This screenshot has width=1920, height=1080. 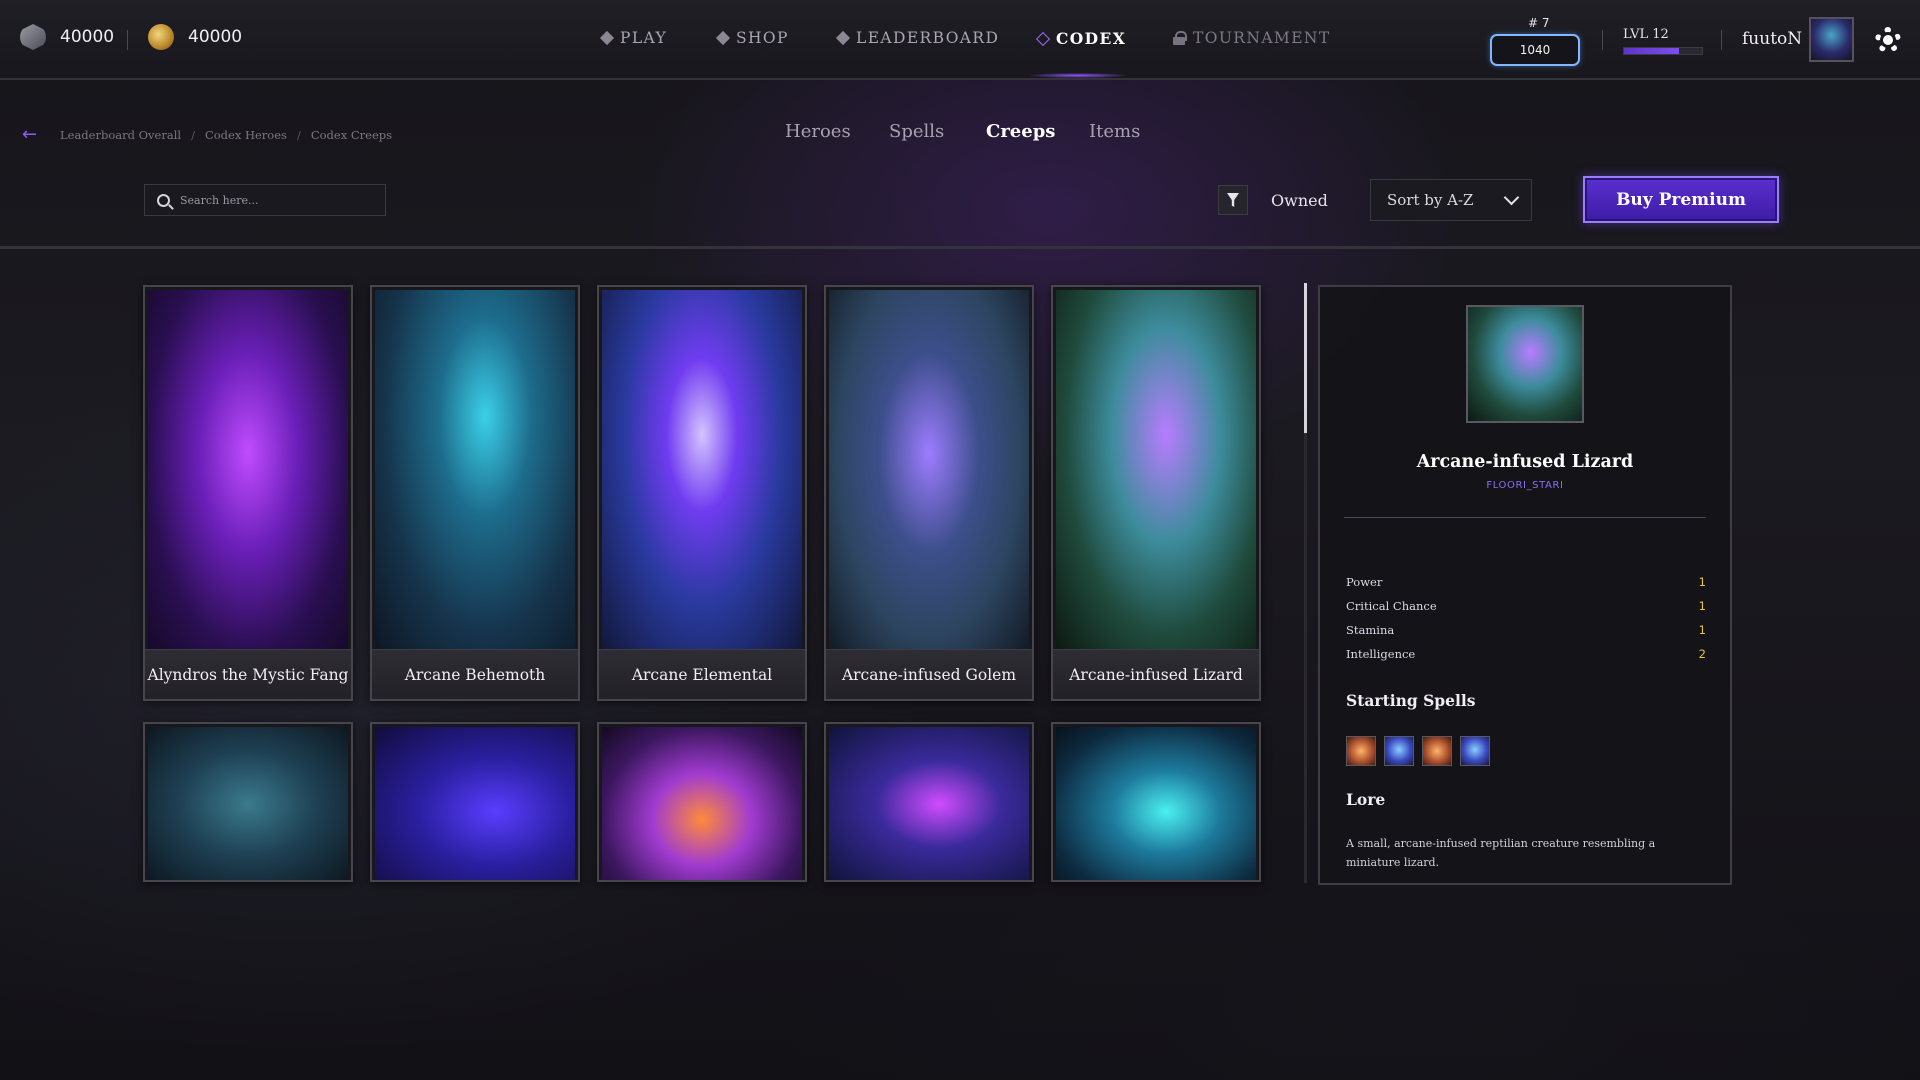 I want to click on search-input, so click(x=275, y=200).